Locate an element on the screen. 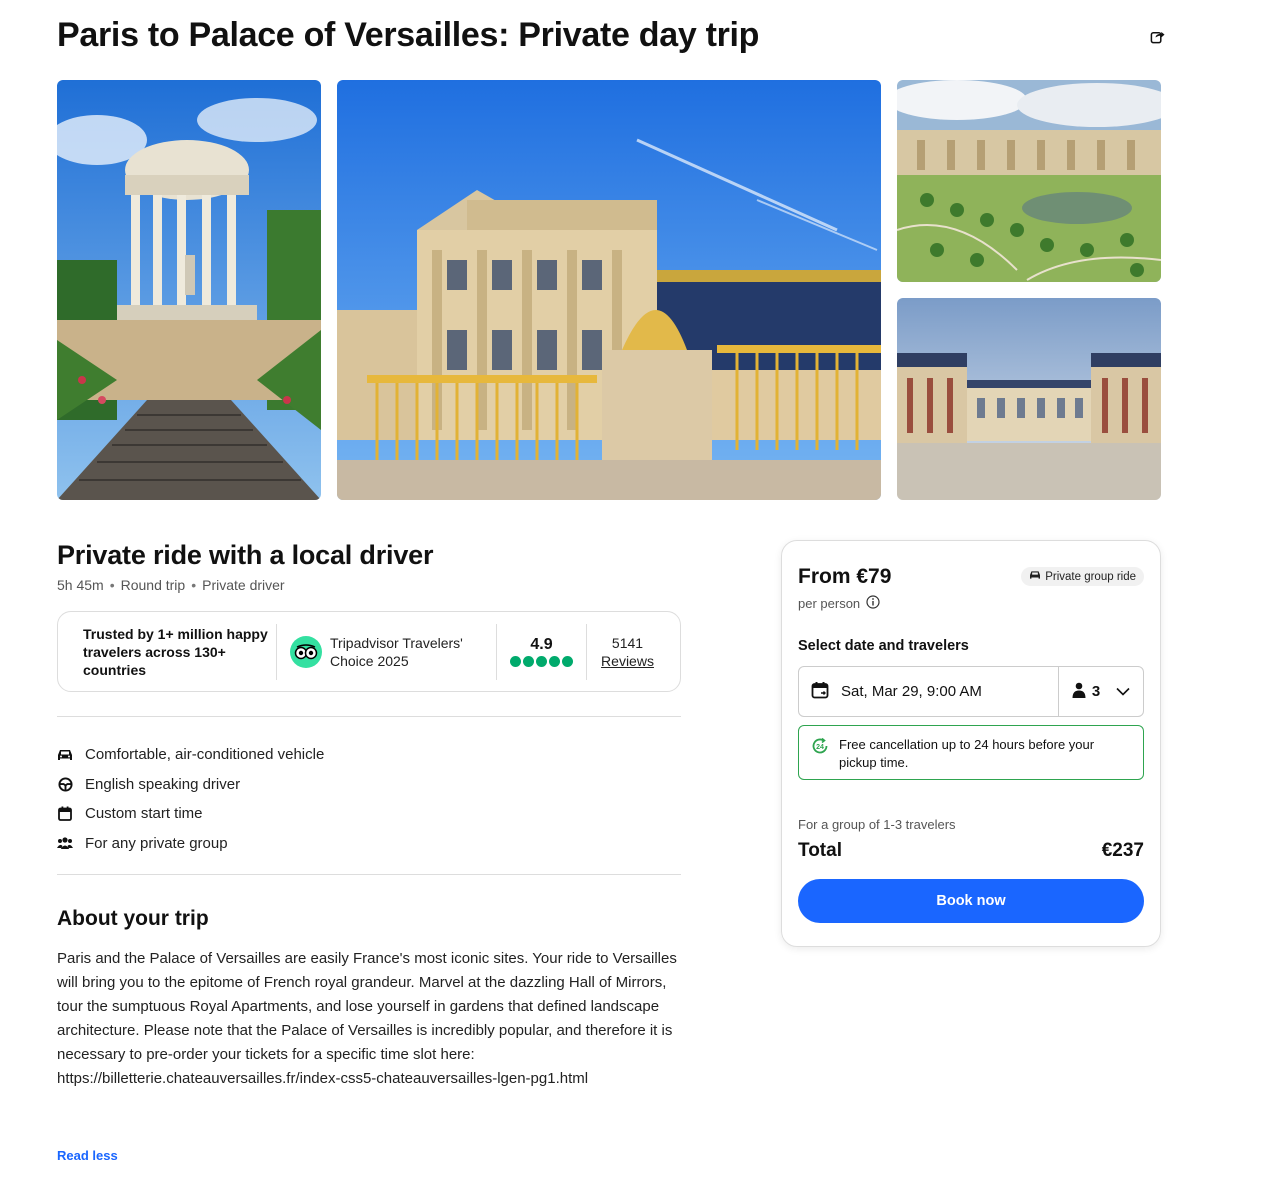  marble-courtyard-photo is located at coordinates (1029, 399).